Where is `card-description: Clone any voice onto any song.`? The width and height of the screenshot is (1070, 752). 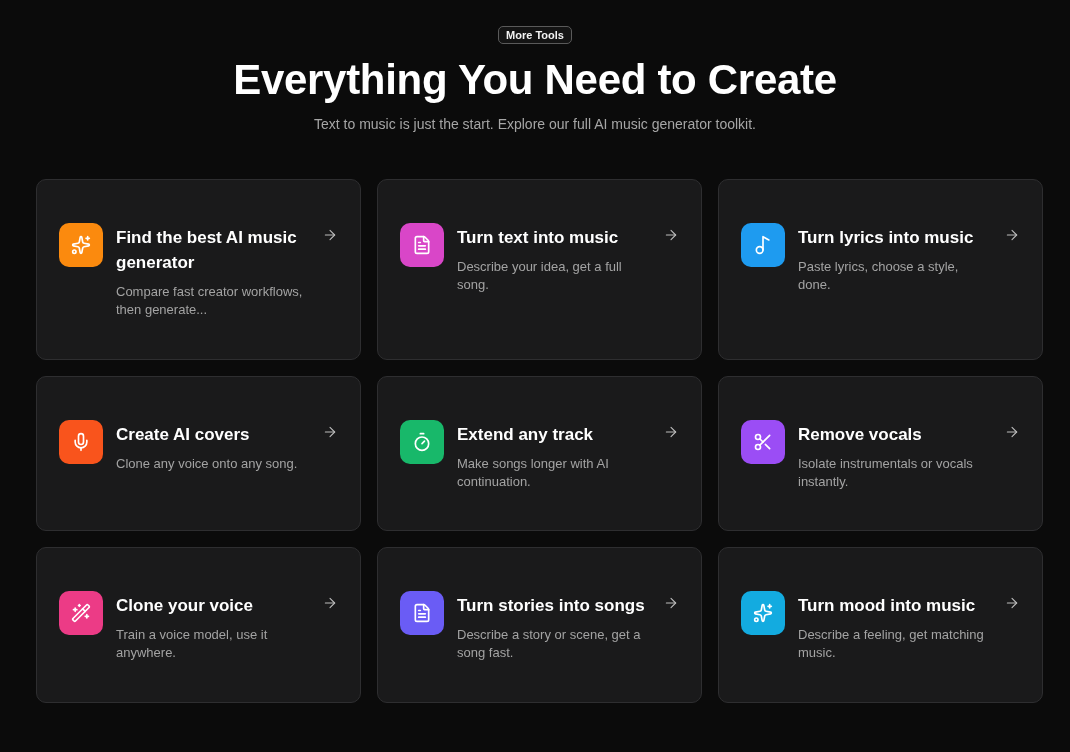 card-description: Clone any voice onto any song. is located at coordinates (207, 464).